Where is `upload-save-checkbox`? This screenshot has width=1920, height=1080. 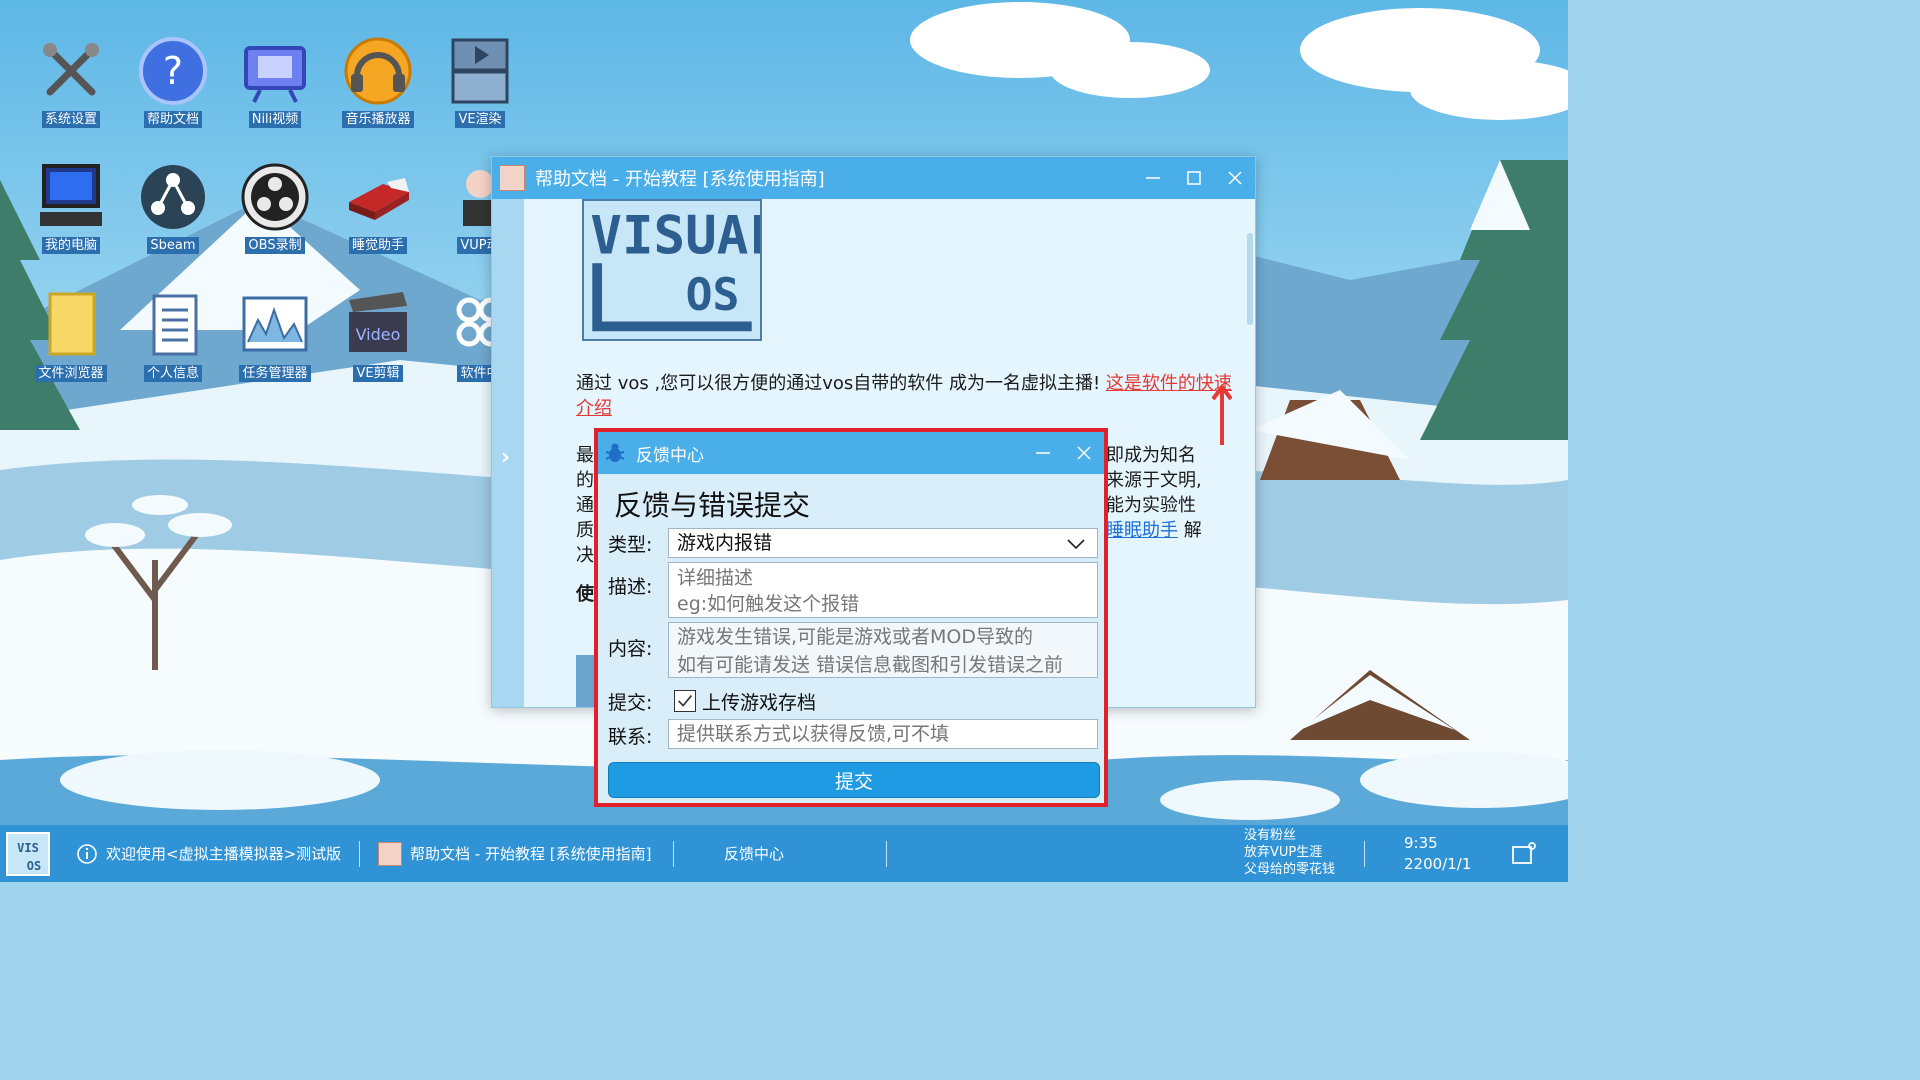
upload-save-checkbox is located at coordinates (685, 701).